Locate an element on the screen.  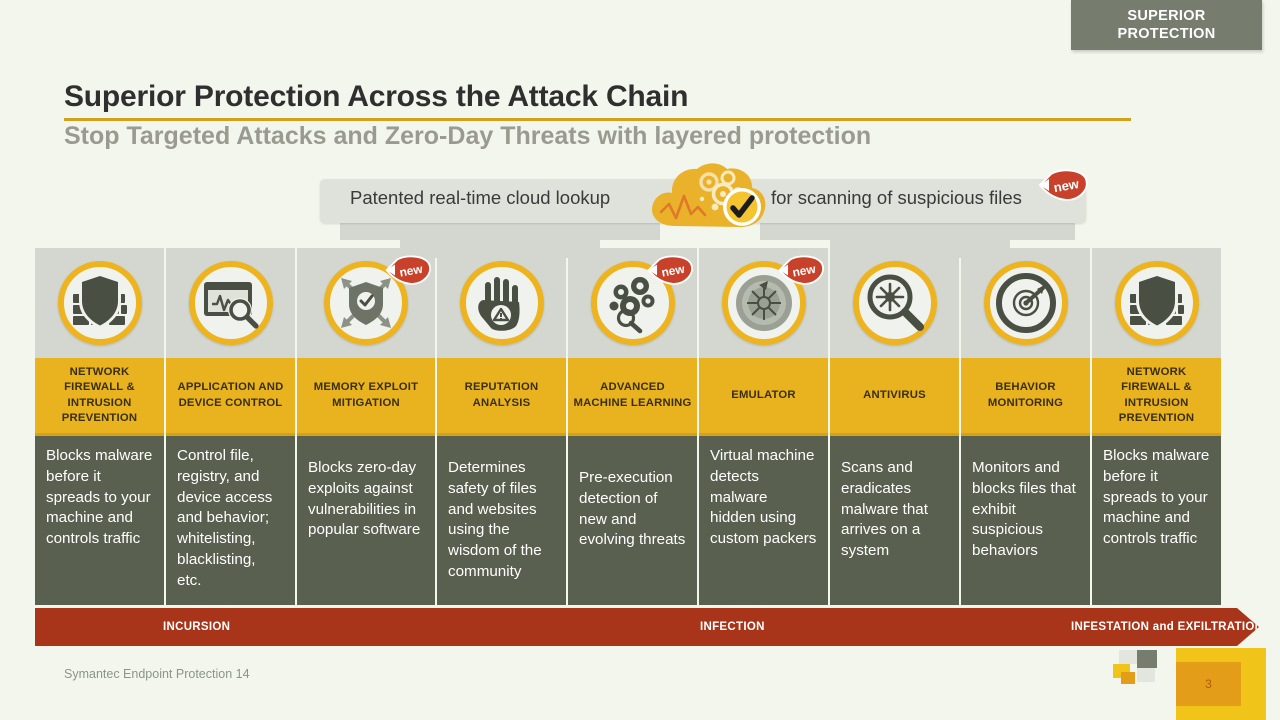
page-number: 3 is located at coordinates (1208, 684).